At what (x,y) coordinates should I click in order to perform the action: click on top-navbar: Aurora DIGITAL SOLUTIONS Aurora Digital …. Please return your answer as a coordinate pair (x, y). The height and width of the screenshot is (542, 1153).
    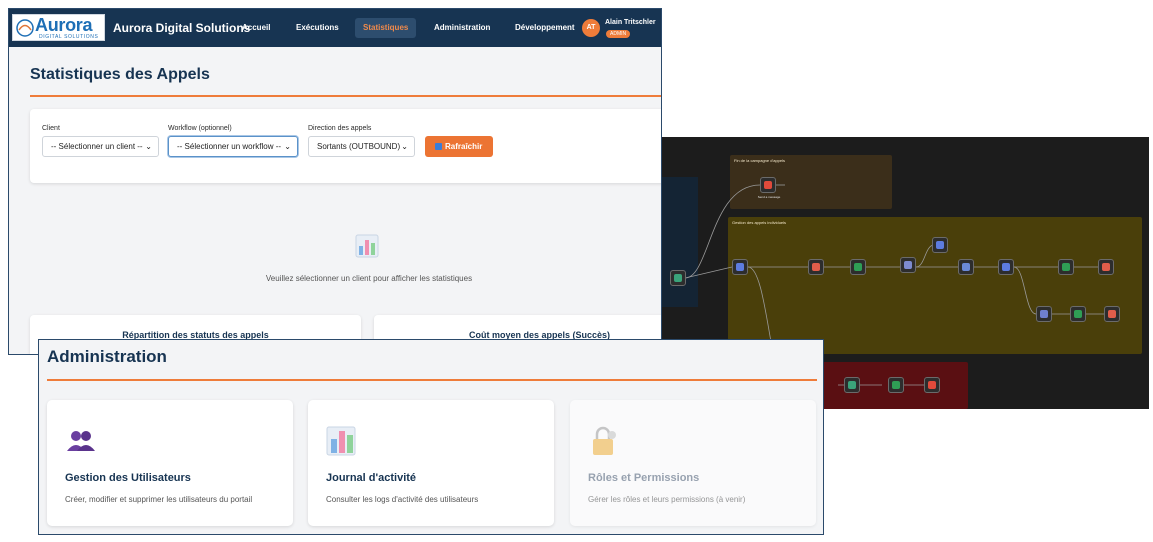
    Looking at the image, I should click on (335, 28).